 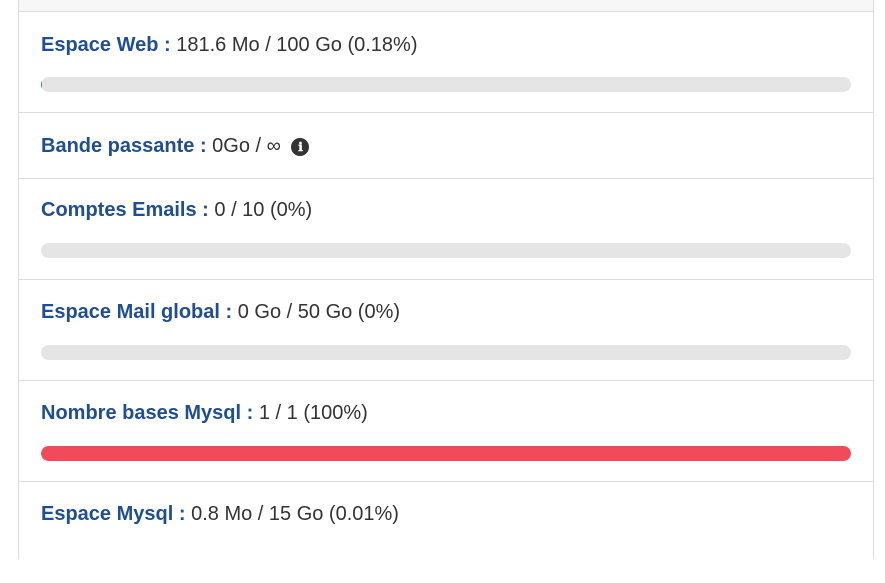 What do you see at coordinates (125, 210) in the screenshot?
I see `quota-label: Comptes Emails :` at bounding box center [125, 210].